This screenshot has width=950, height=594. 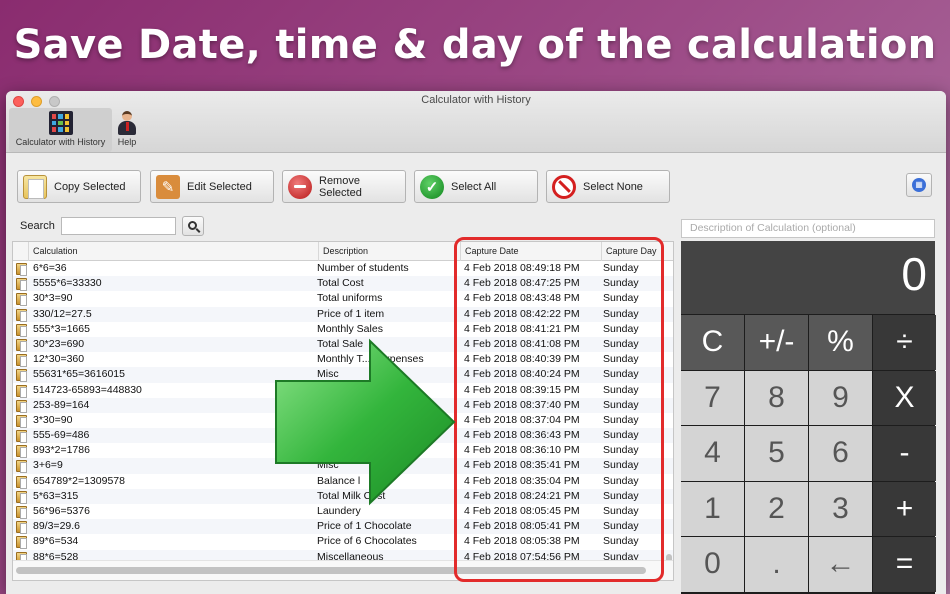 What do you see at coordinates (343, 436) in the screenshot?
I see `table-row: 555-69=486 4 Feb 2018 08:36:43 PM Sunday` at bounding box center [343, 436].